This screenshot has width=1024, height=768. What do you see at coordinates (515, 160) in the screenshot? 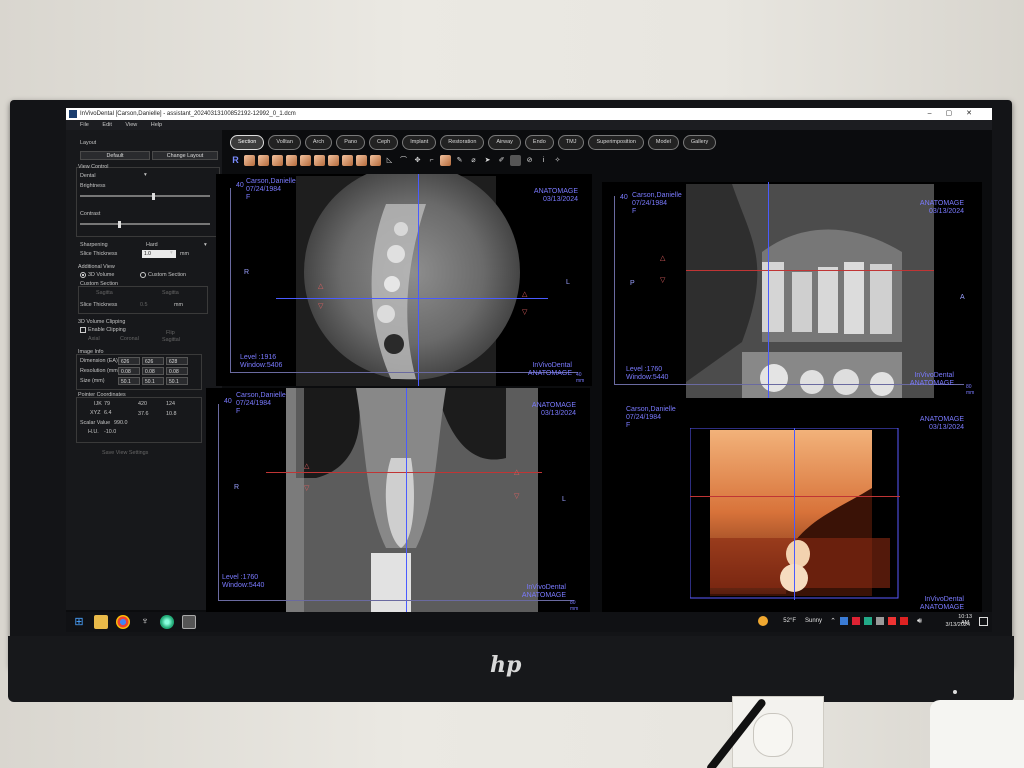
I see `layer-icon` at bounding box center [515, 160].